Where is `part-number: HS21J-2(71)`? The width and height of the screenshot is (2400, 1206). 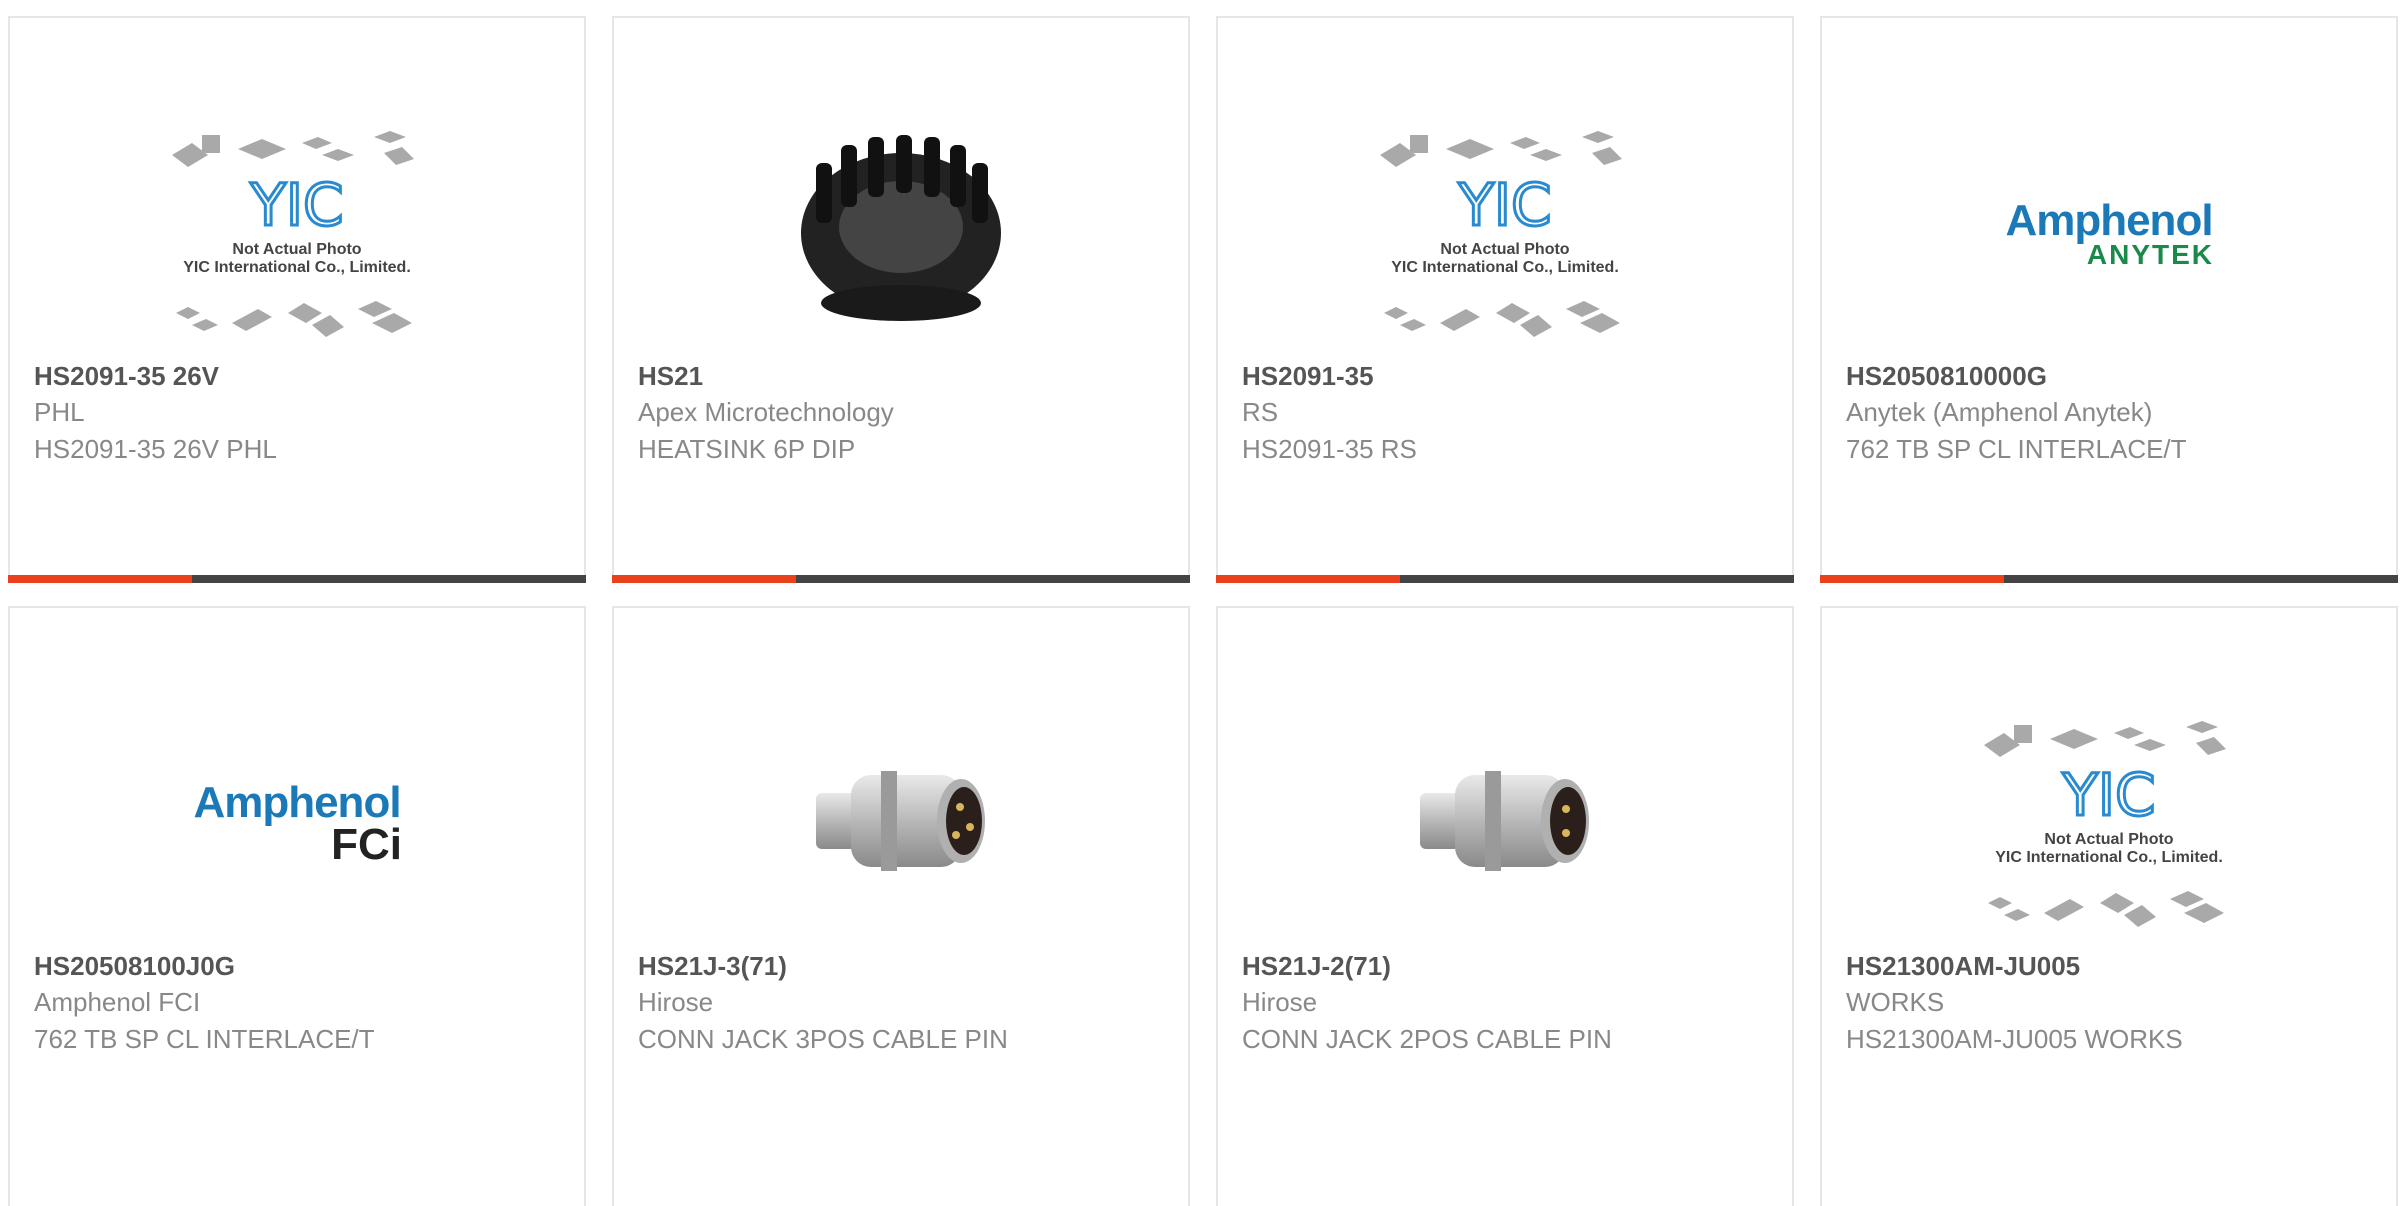
part-number: HS21J-2(71) is located at coordinates (1507, 966).